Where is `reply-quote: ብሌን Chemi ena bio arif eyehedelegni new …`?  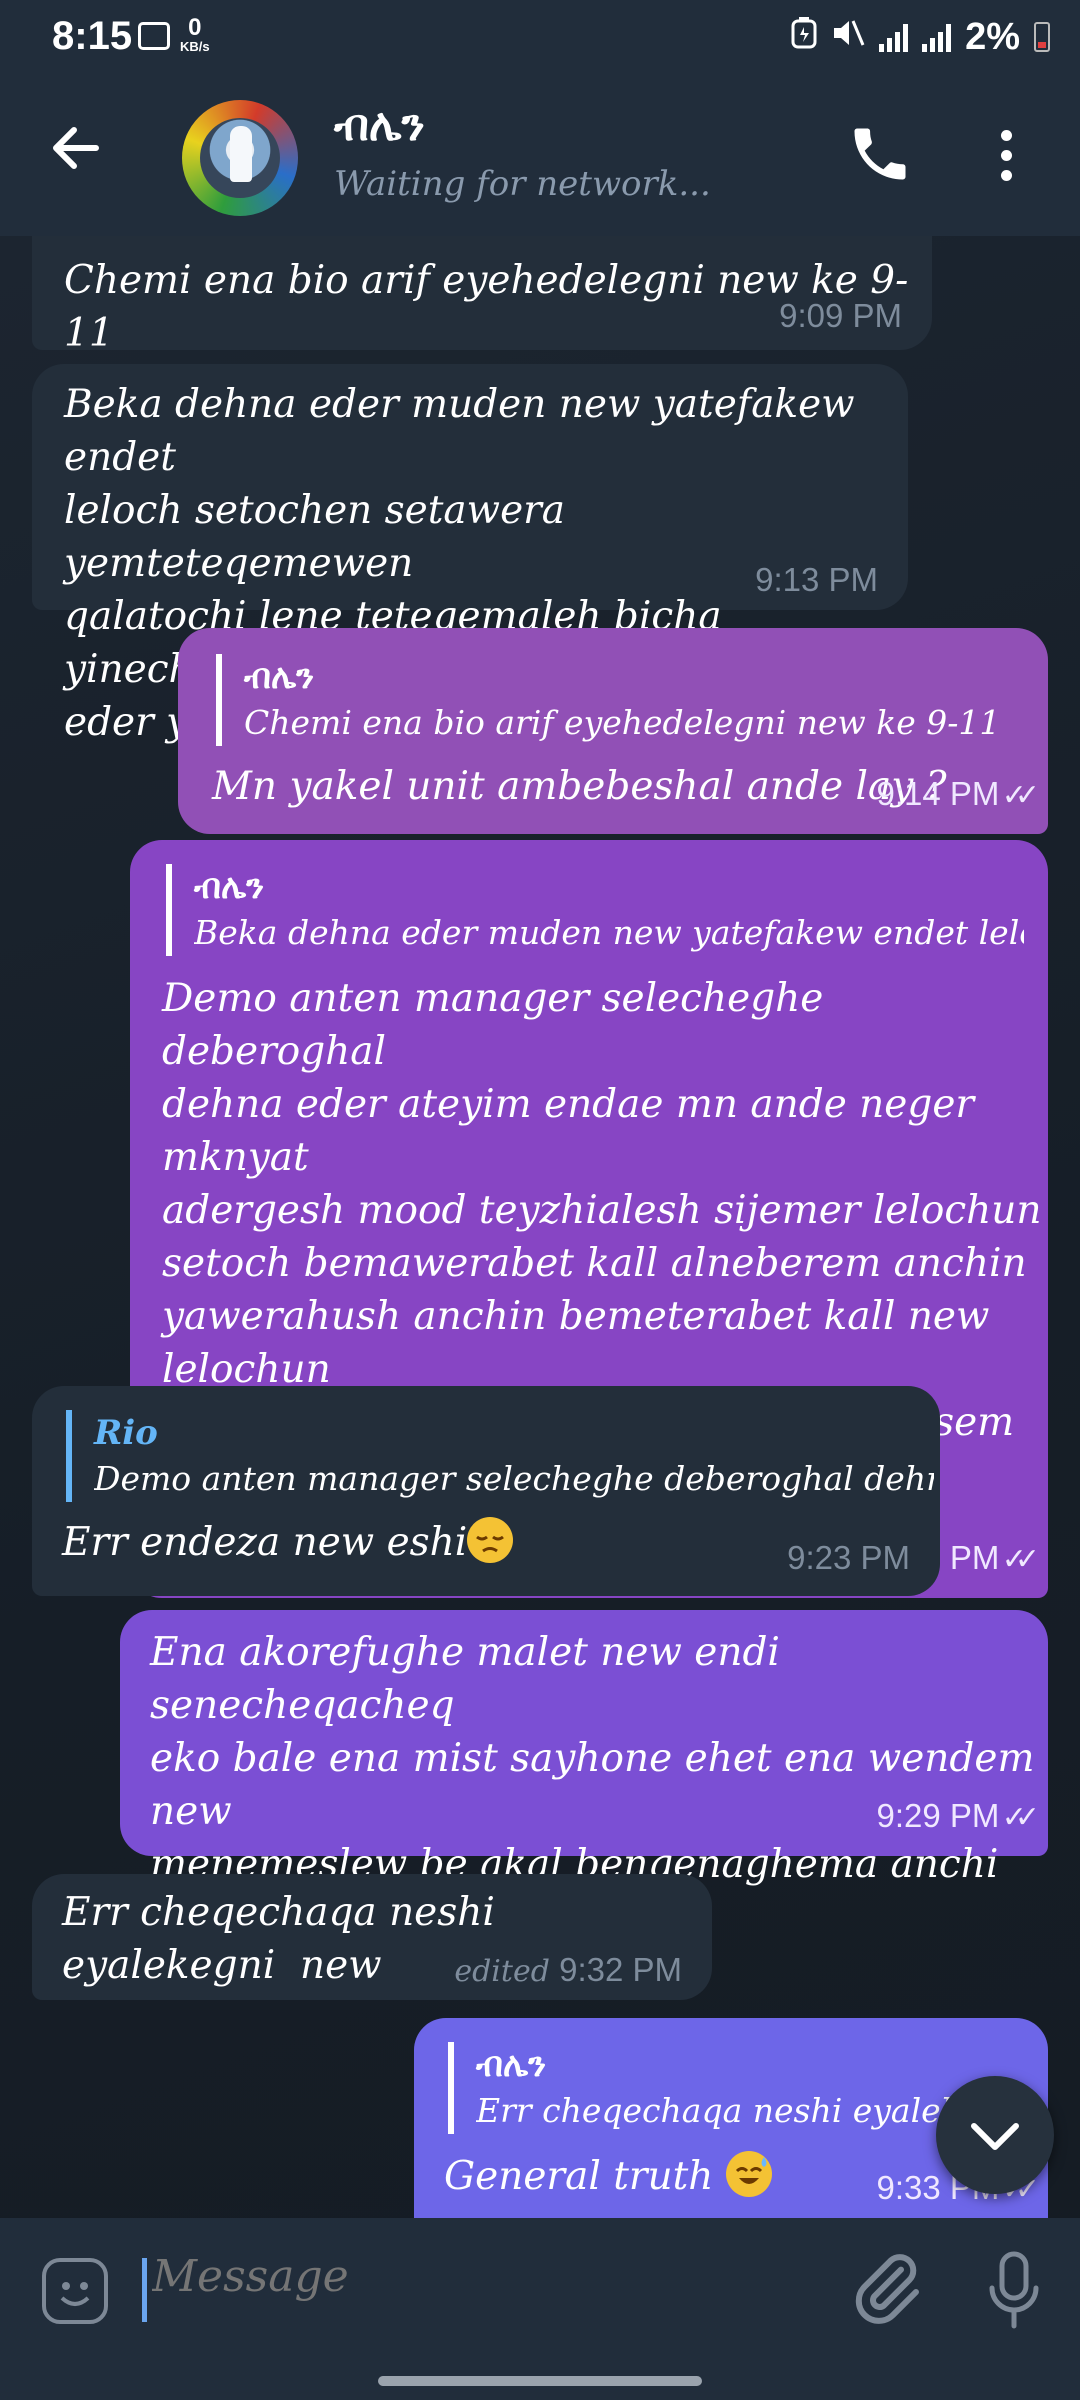 reply-quote: ብሌን Chemi ena bio arif eyehedelegni new … is located at coordinates (608, 700).